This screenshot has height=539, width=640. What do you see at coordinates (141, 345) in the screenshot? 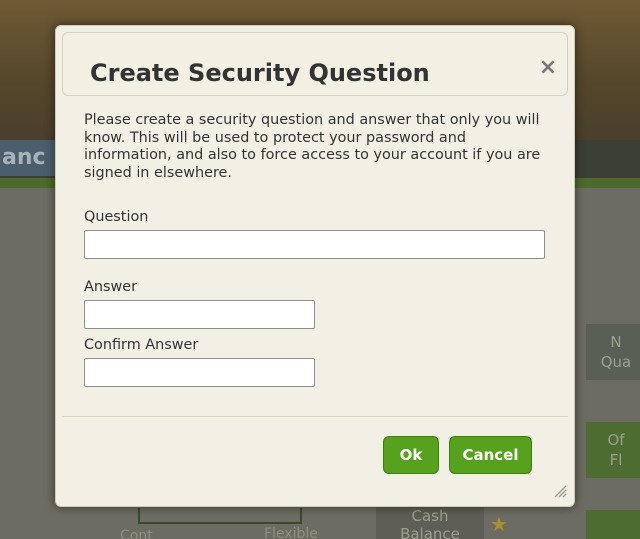
I see `confirm-answer-label: Confirm Answer` at bounding box center [141, 345].